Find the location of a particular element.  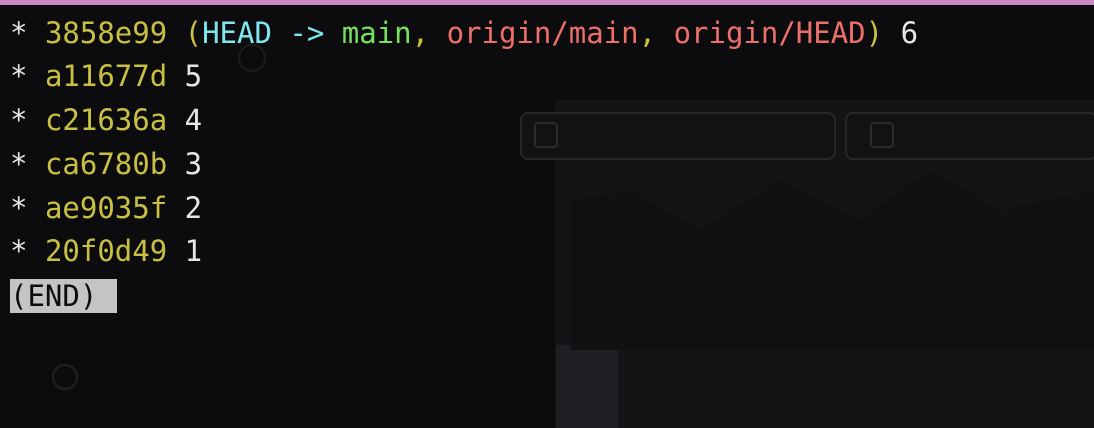

remote-branch-ref: origin/main is located at coordinates (542, 33).